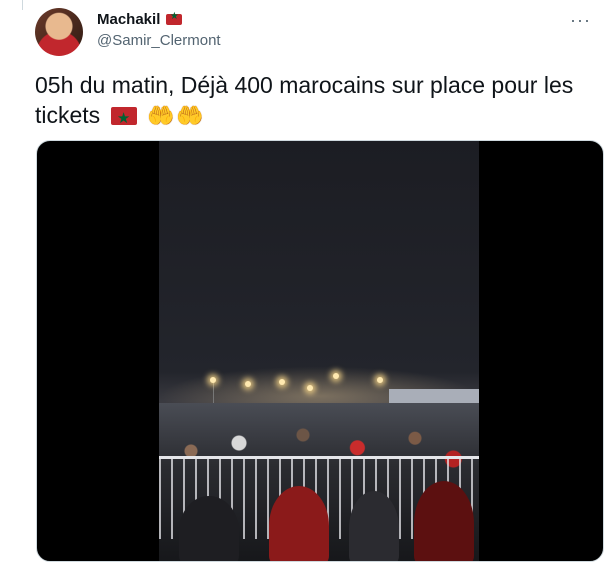 The width and height of the screenshot is (604, 562). I want to click on more-options-icon: ···, so click(580, 20).